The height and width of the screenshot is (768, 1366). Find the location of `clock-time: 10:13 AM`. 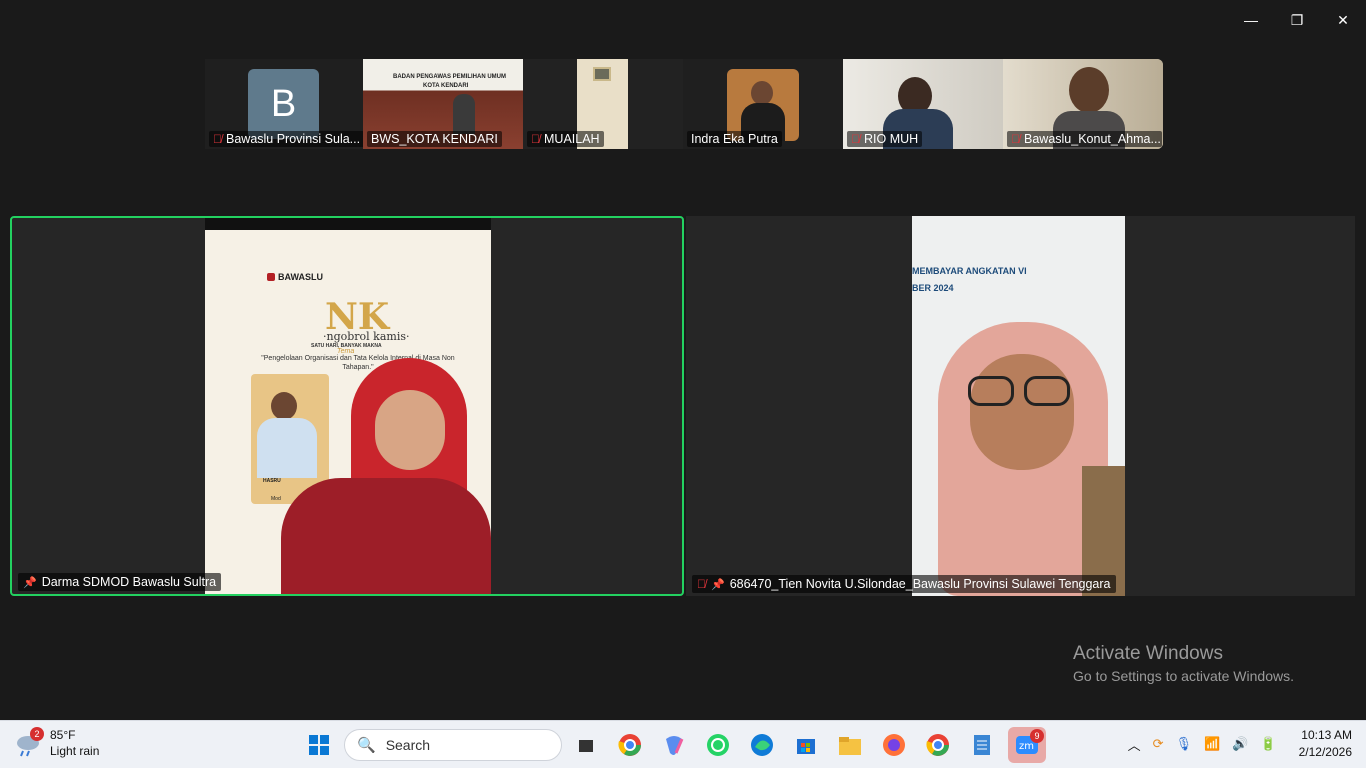

clock-time: 10:13 AM is located at coordinates (1326, 735).